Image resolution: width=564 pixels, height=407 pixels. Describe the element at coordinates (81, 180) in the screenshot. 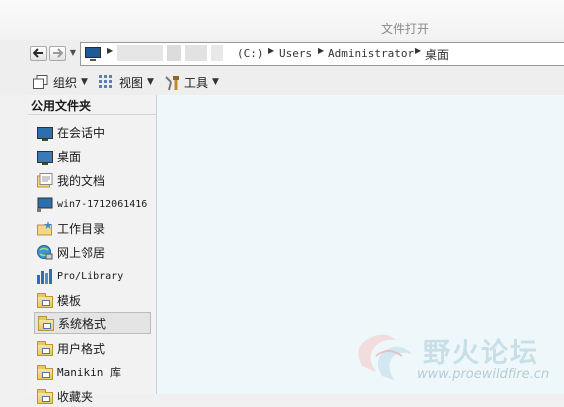

I see `sidebar-item-label: 我的文档` at that location.